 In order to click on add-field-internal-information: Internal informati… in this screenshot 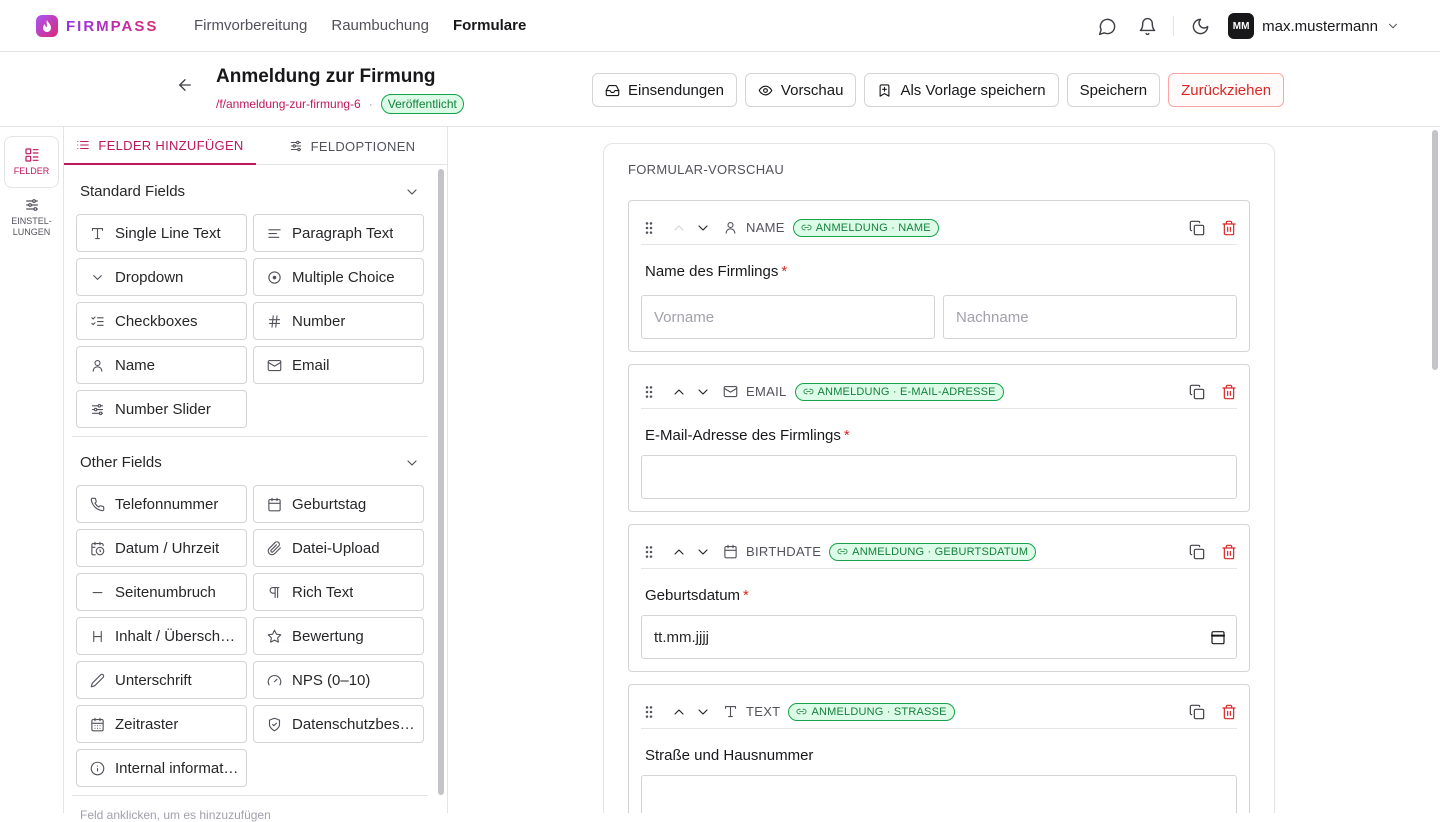, I will do `click(161, 768)`.